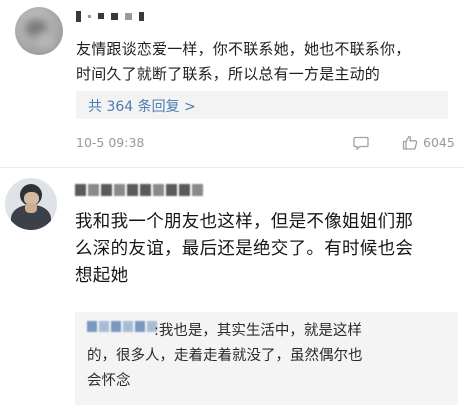 The image size is (465, 405). Describe the element at coordinates (262, 105) in the screenshot. I see `replies-box: 共 364 条回复 >` at that location.